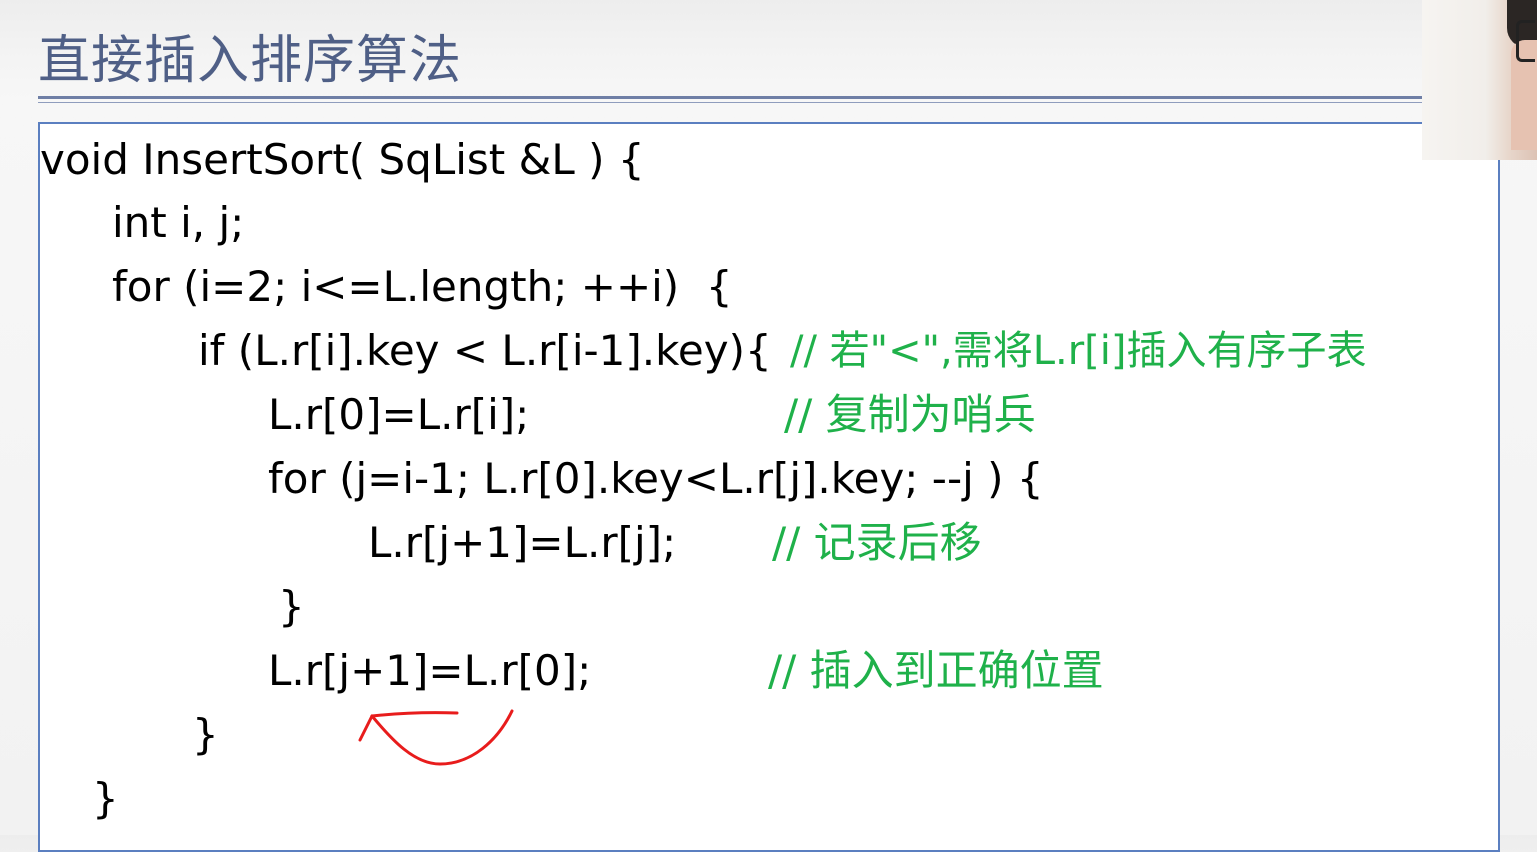  Describe the element at coordinates (522, 542) in the screenshot. I see `code-line-7: L.r[j+1]=L.r[j];` at that location.